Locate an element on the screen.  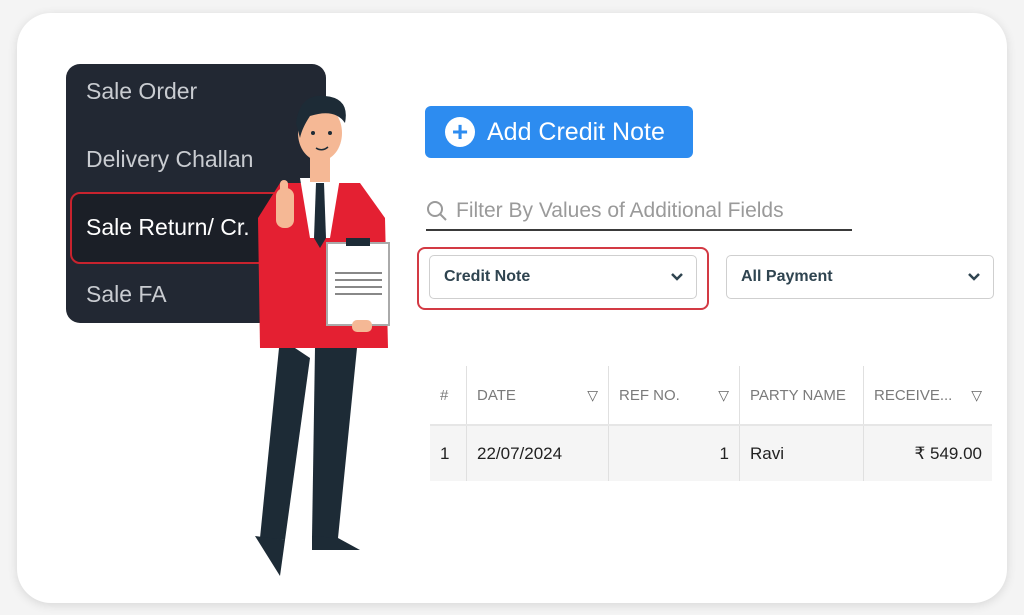
table-header-row: # DATE ▽ REF NO. ▽ PARTY NAME RECEIVE... ▽ is located at coordinates (711, 396).